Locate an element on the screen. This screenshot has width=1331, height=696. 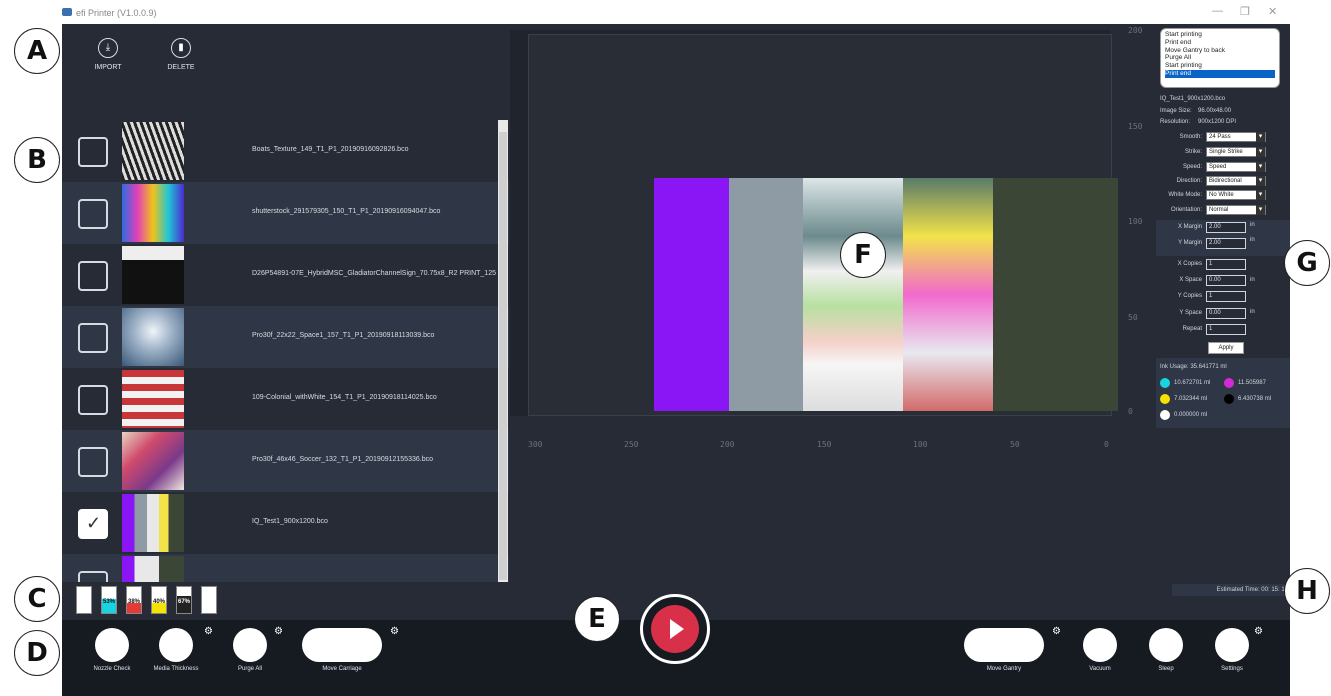
resolution-label: Resolution: is located at coordinates (1175, 122).